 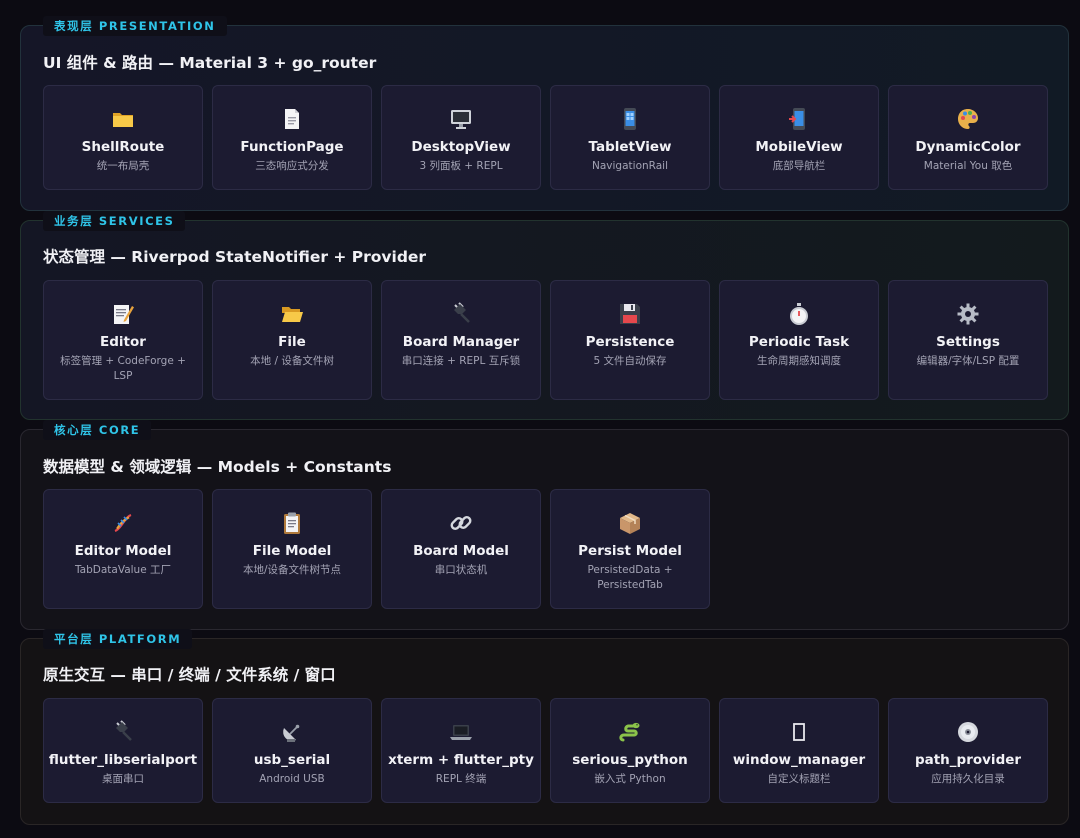 I want to click on card-usb-serial: usb_serial Android USB, so click(x=292, y=750).